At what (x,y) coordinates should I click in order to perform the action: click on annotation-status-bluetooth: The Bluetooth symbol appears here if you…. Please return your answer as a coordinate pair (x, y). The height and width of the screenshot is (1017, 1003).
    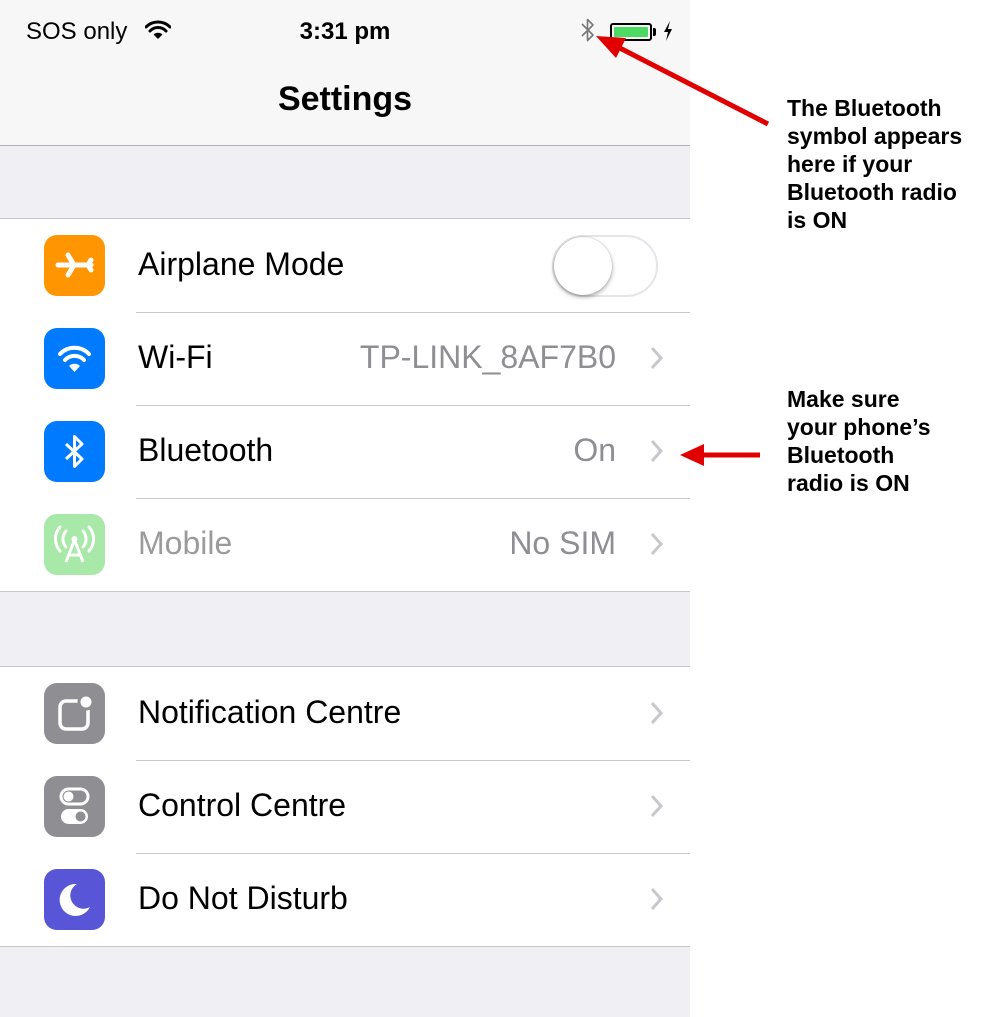
    Looking at the image, I should click on (875, 164).